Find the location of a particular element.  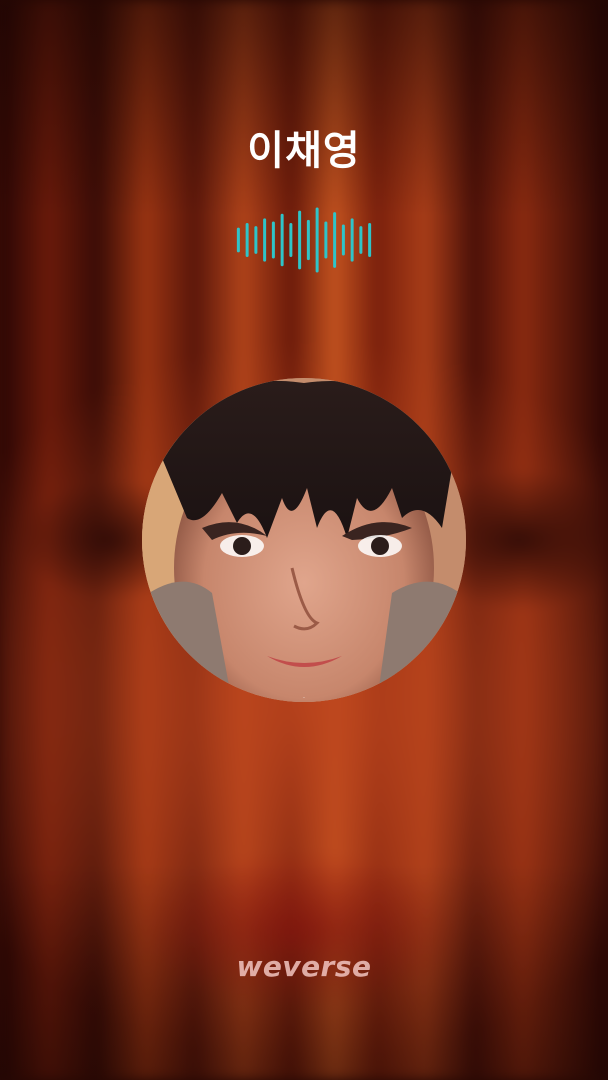

voice-waveform-icon is located at coordinates (304, 240).